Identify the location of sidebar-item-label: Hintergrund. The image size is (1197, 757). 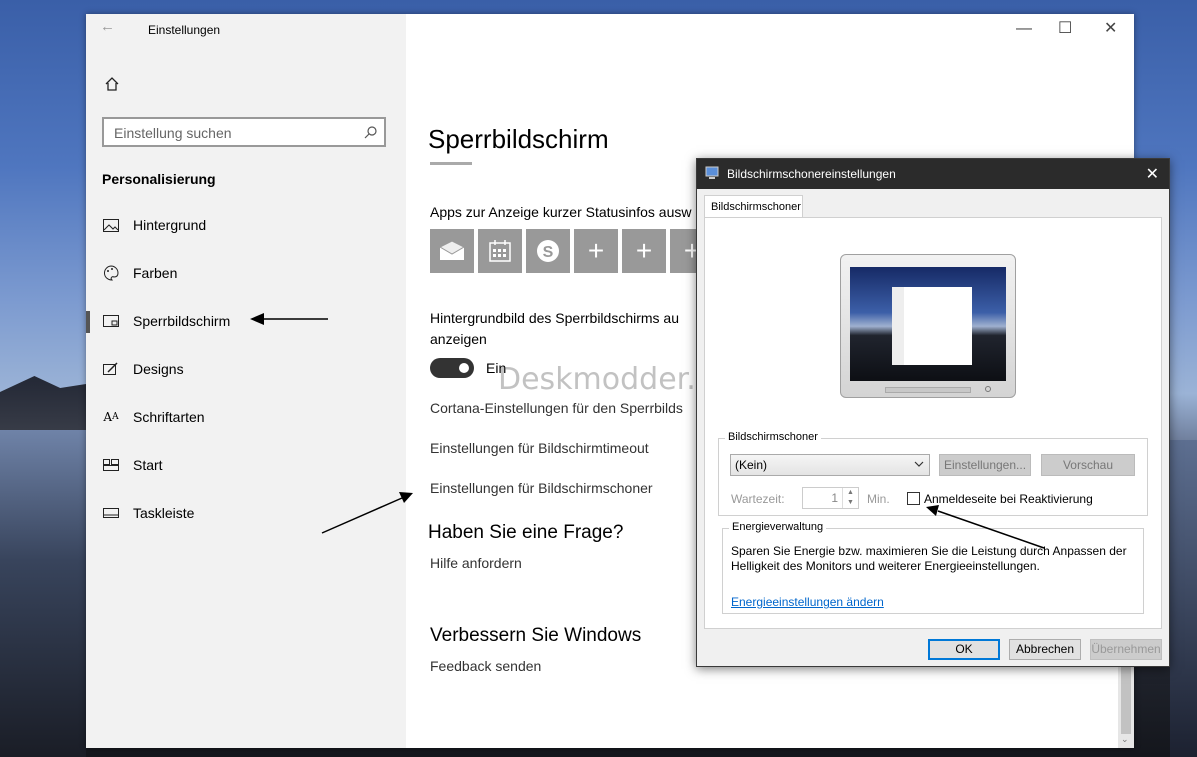
(170, 225).